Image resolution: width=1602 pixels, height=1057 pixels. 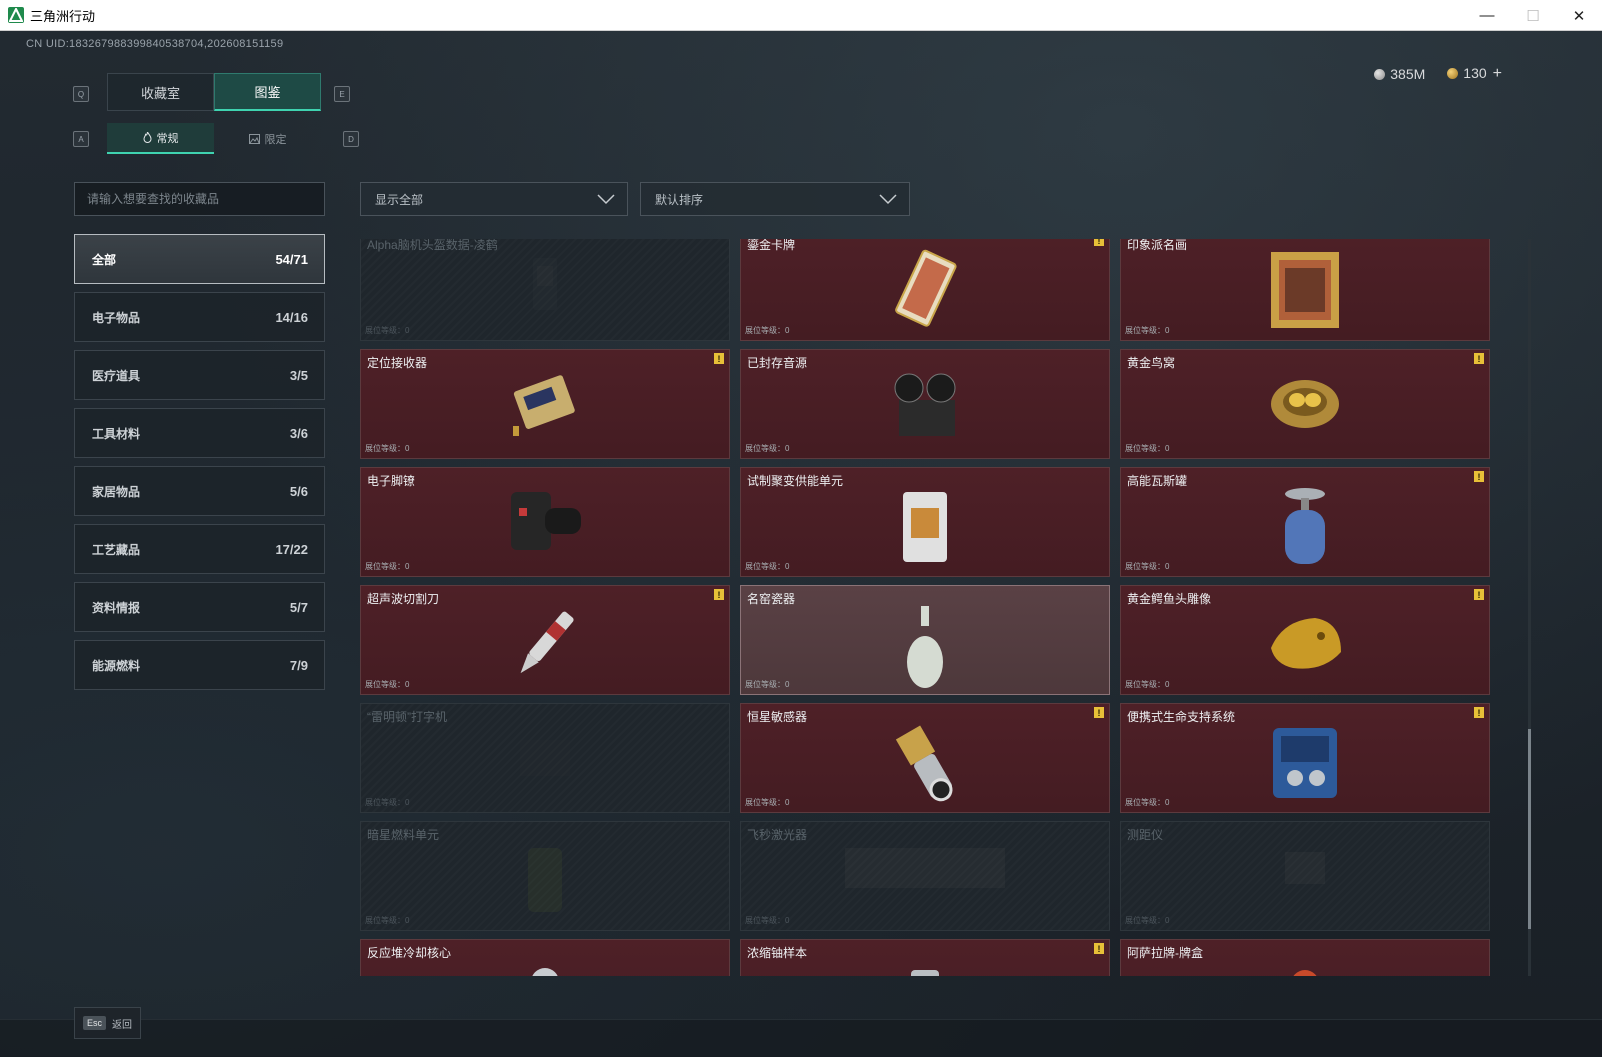 I want to click on subtab-limited: 限定, so click(x=267, y=138).